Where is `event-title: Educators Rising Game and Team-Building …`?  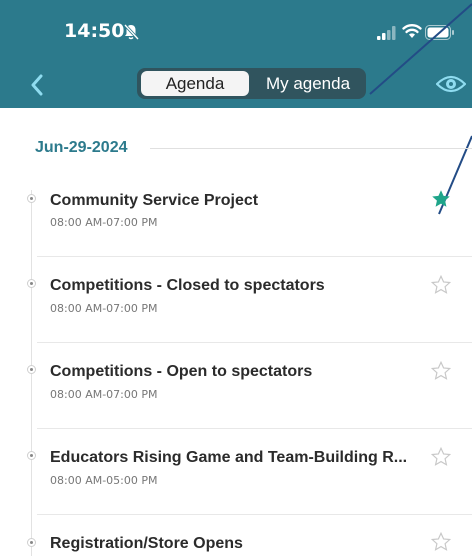 event-title: Educators Rising Game and Team-Building … is located at coordinates (229, 457).